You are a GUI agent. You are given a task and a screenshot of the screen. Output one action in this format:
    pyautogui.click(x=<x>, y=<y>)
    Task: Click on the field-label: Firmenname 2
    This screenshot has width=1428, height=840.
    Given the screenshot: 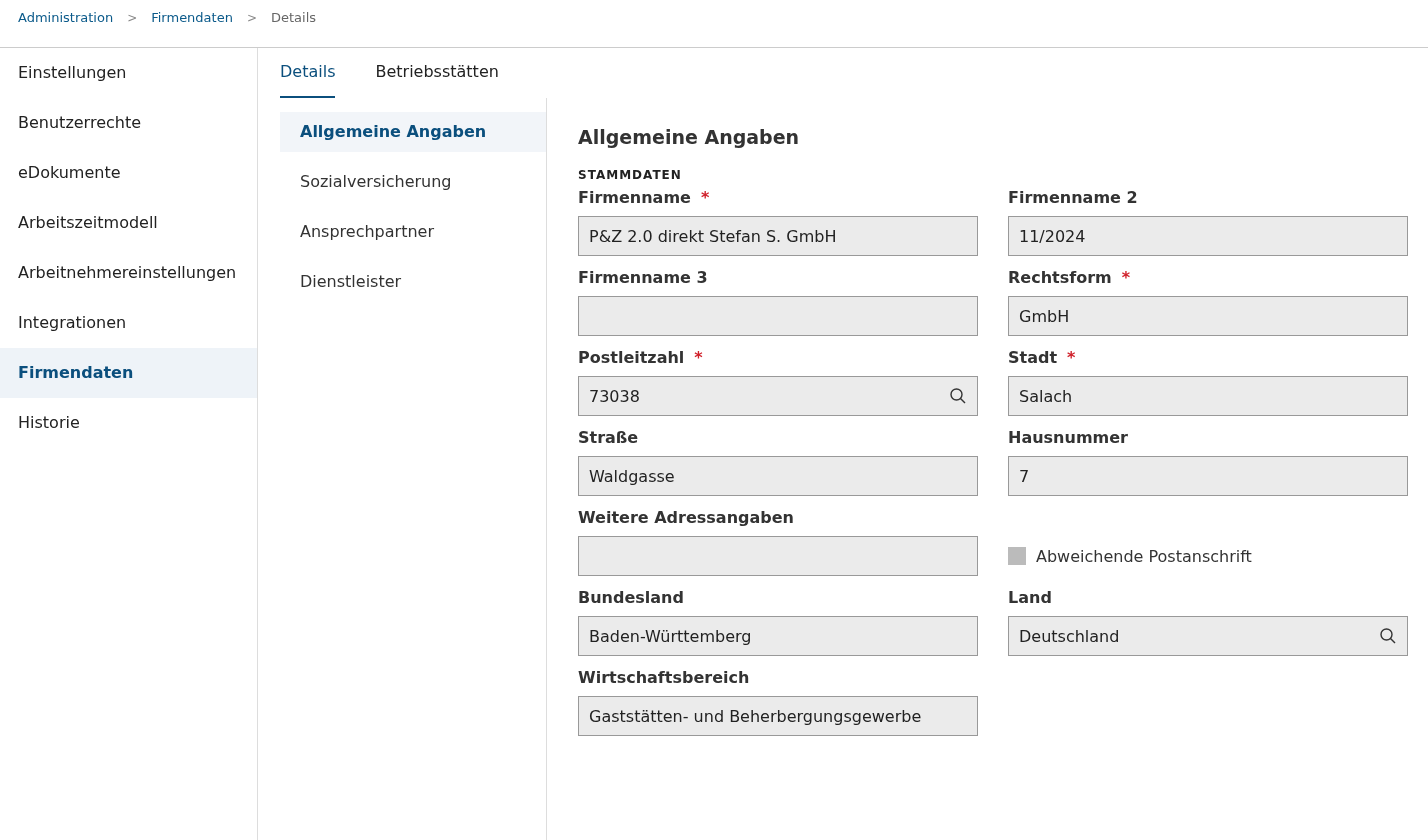 What is the action you would take?
    pyautogui.click(x=1073, y=197)
    